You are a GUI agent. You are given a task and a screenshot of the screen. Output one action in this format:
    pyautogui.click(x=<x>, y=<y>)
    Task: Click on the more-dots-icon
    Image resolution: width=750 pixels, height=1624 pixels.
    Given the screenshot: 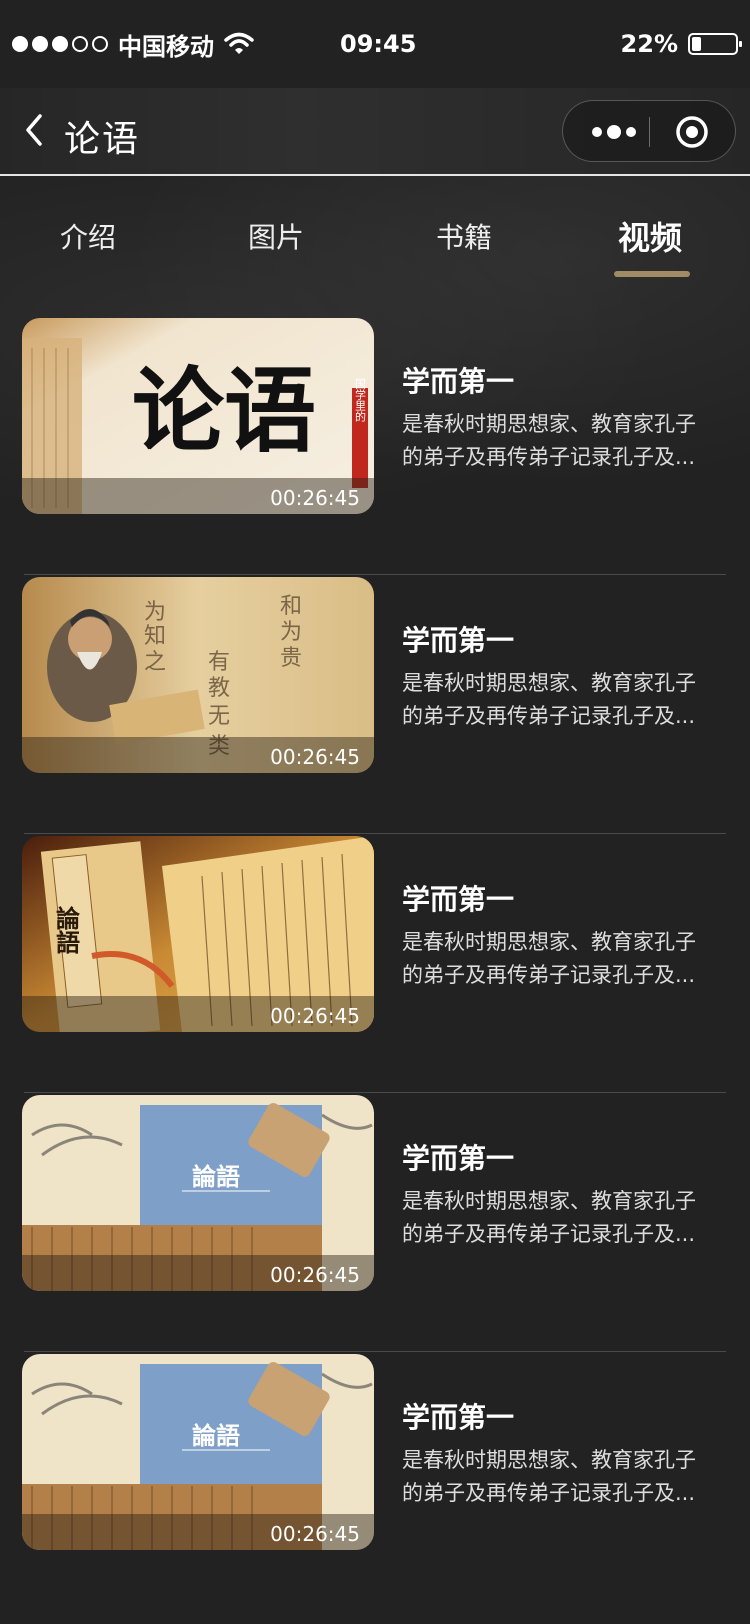 What is the action you would take?
    pyautogui.click(x=614, y=132)
    